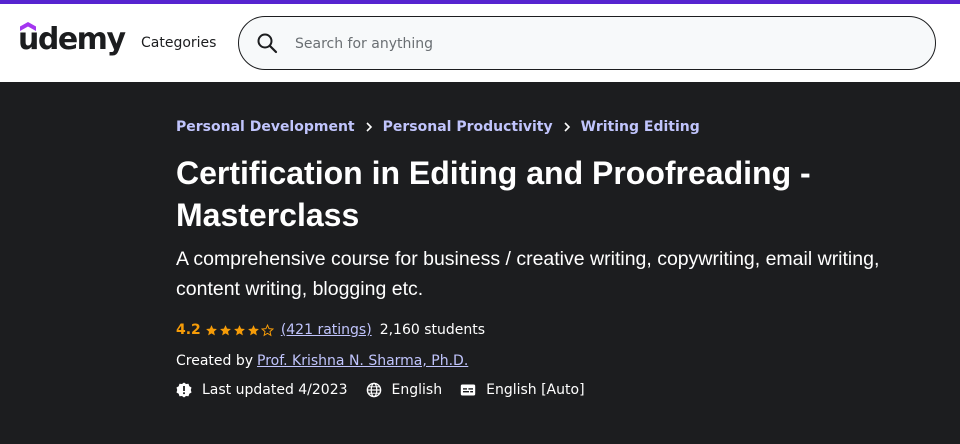 The height and width of the screenshot is (444, 960). Describe the element at coordinates (28, 26) in the screenshot. I see `logo-hat-icon` at that location.